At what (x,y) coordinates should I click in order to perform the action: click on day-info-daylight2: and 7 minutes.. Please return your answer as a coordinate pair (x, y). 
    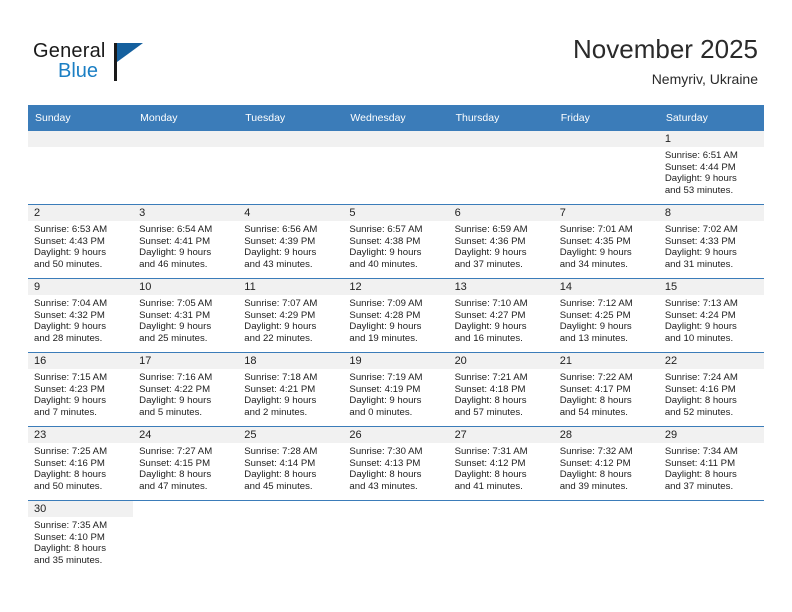
    Looking at the image, I should click on (65, 412).